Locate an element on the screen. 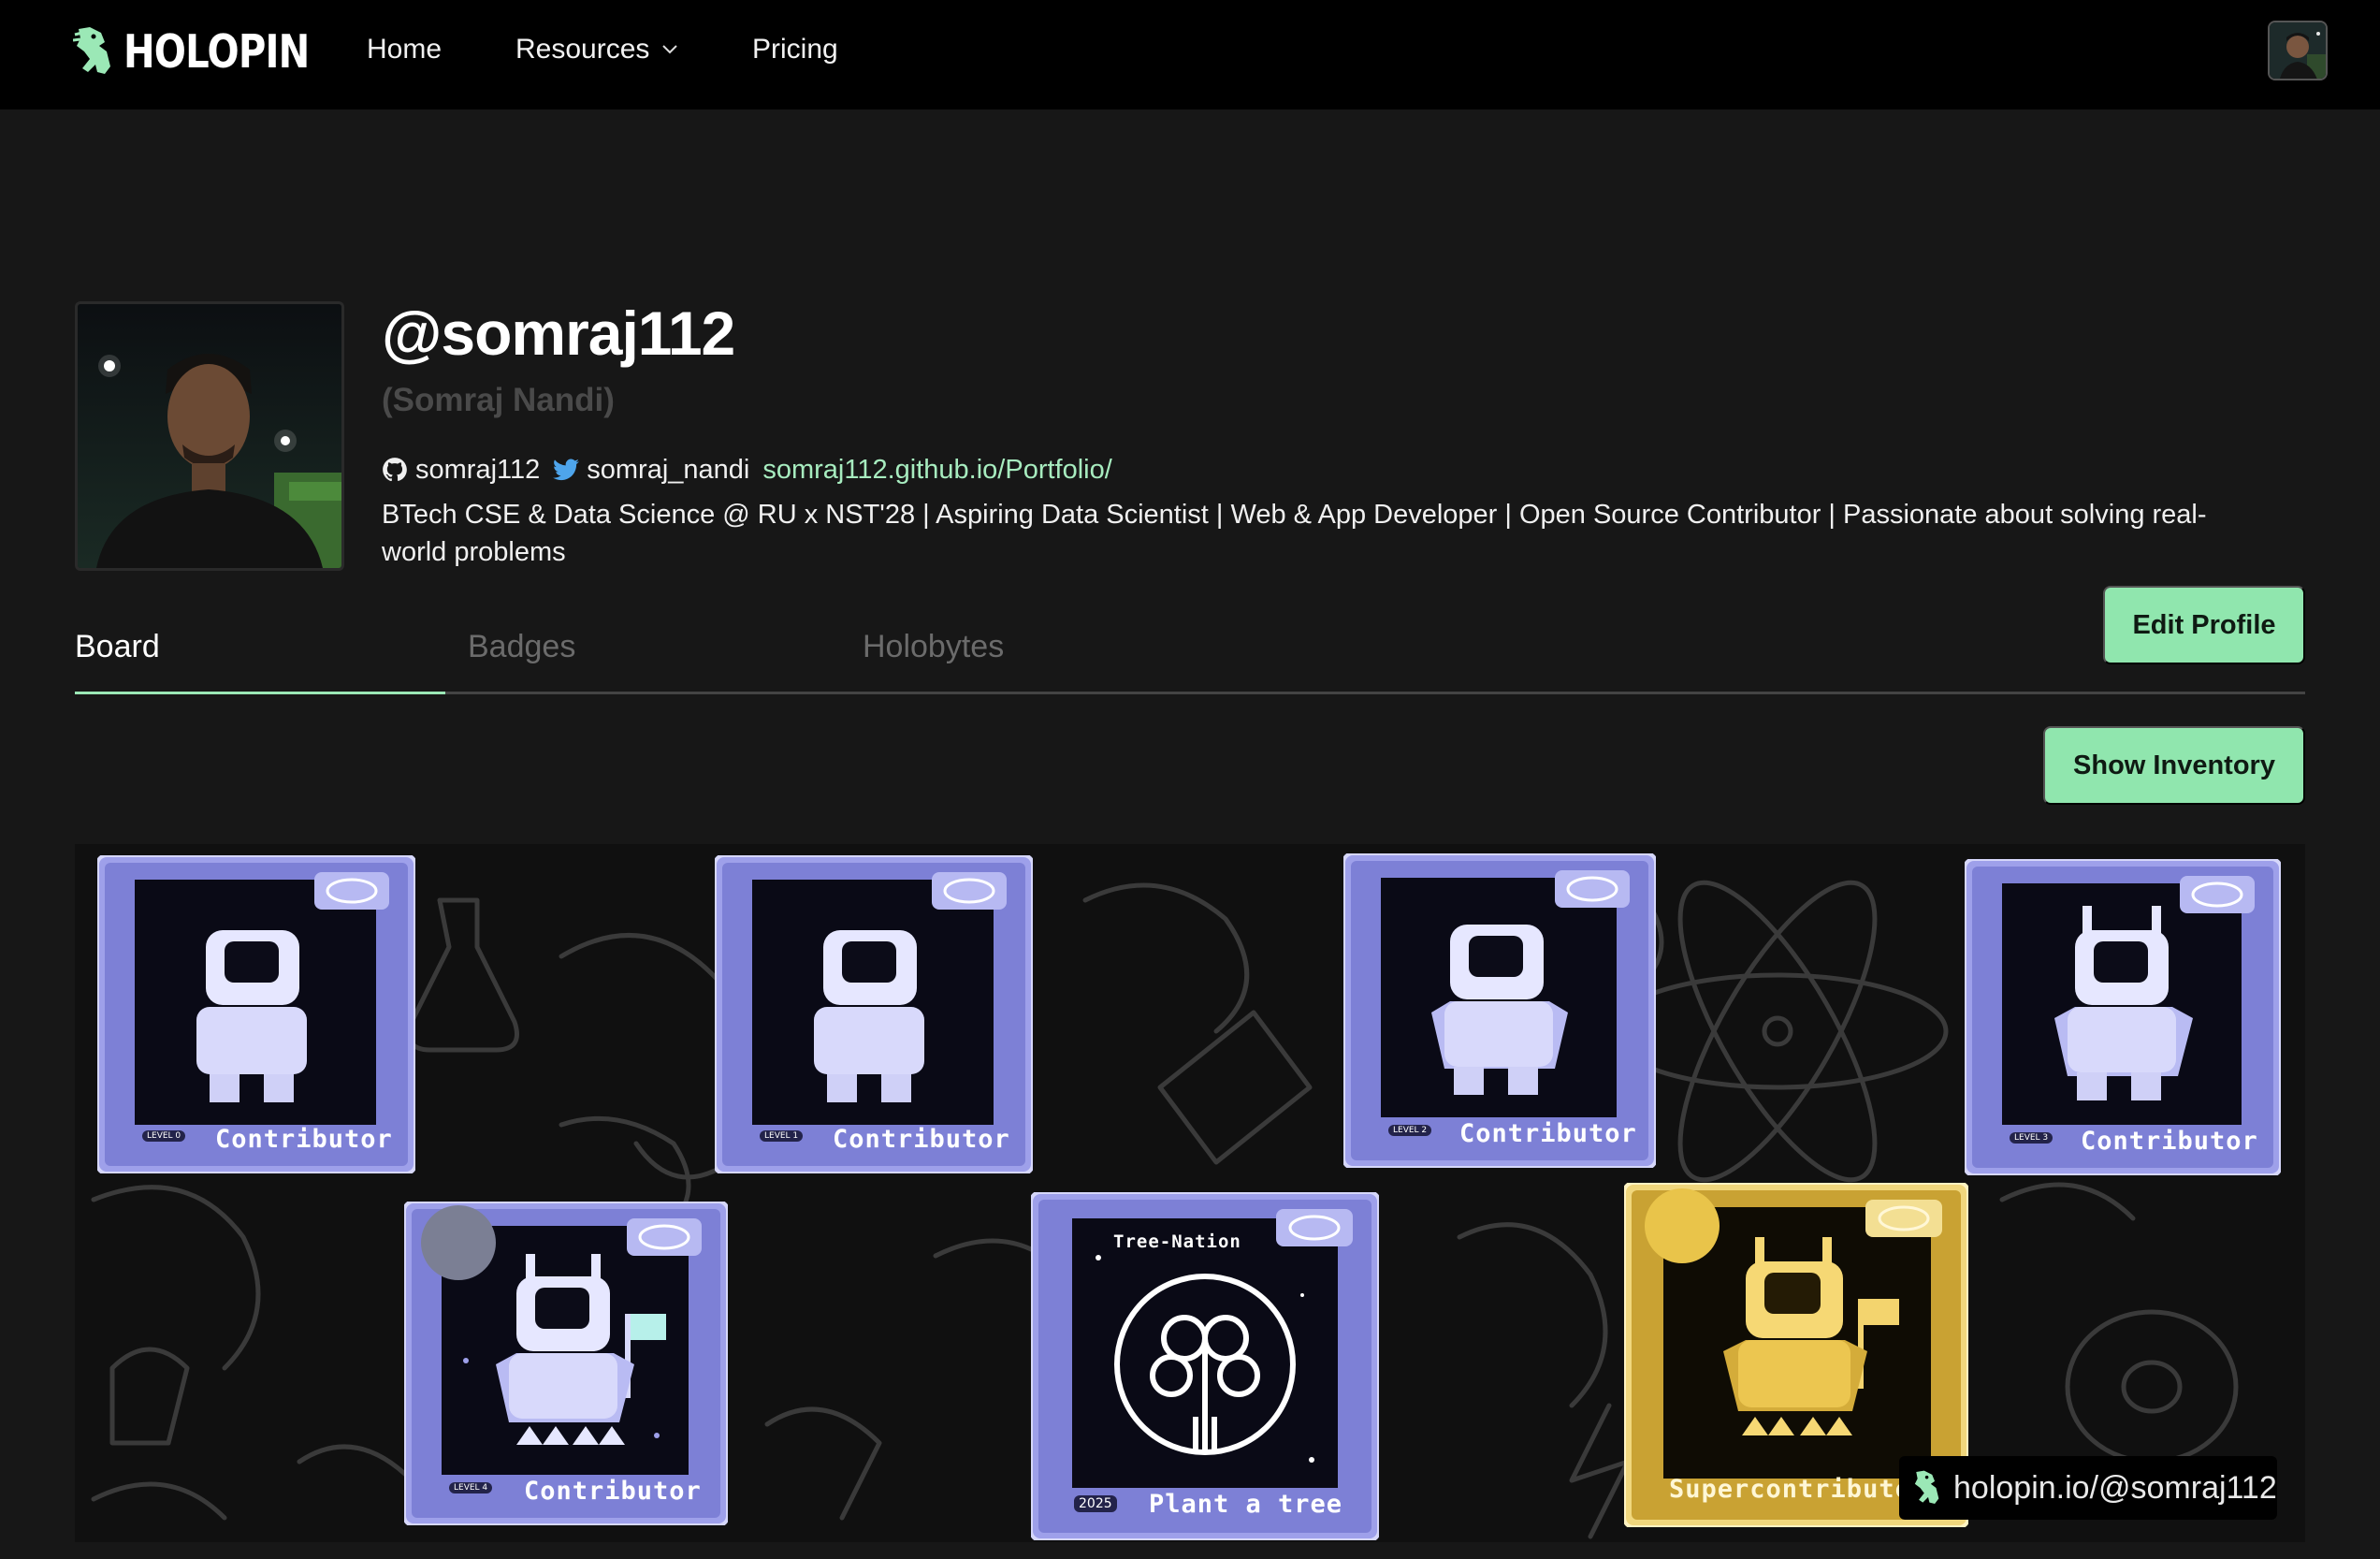 Image resolution: width=2380 pixels, height=1559 pixels. top-navbar: HOLOPIN Home Resources Pricing is located at coordinates (1190, 54).